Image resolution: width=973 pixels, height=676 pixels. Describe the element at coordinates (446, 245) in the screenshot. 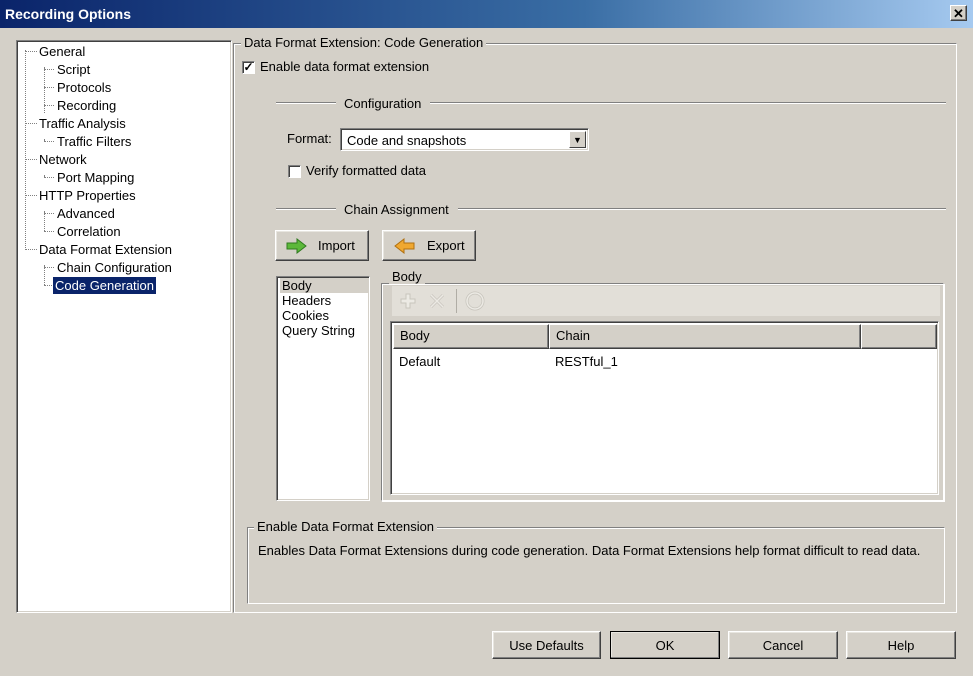

I see `export-label: Export` at that location.